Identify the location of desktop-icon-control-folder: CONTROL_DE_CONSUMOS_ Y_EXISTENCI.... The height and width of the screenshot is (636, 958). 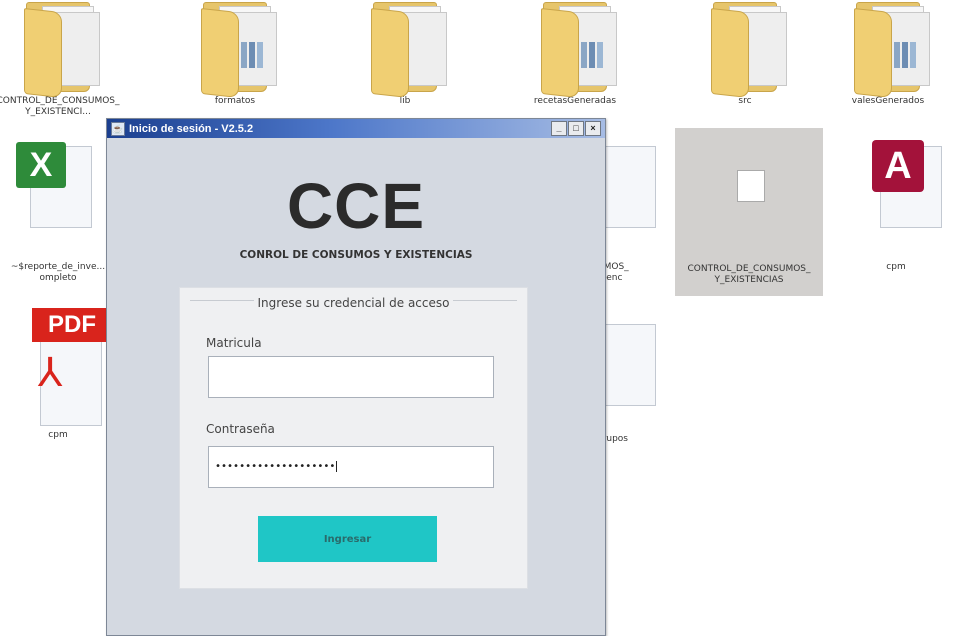
(64, 60).